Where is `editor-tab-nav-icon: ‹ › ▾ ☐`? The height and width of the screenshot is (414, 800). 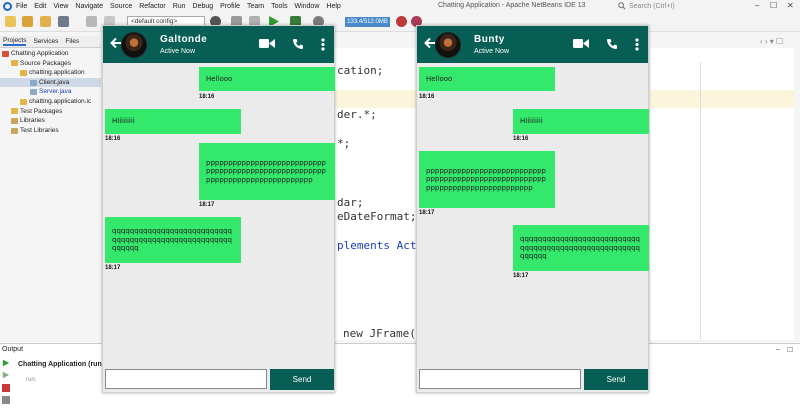 editor-tab-nav-icon: ‹ › ▾ ☐ is located at coordinates (771, 41).